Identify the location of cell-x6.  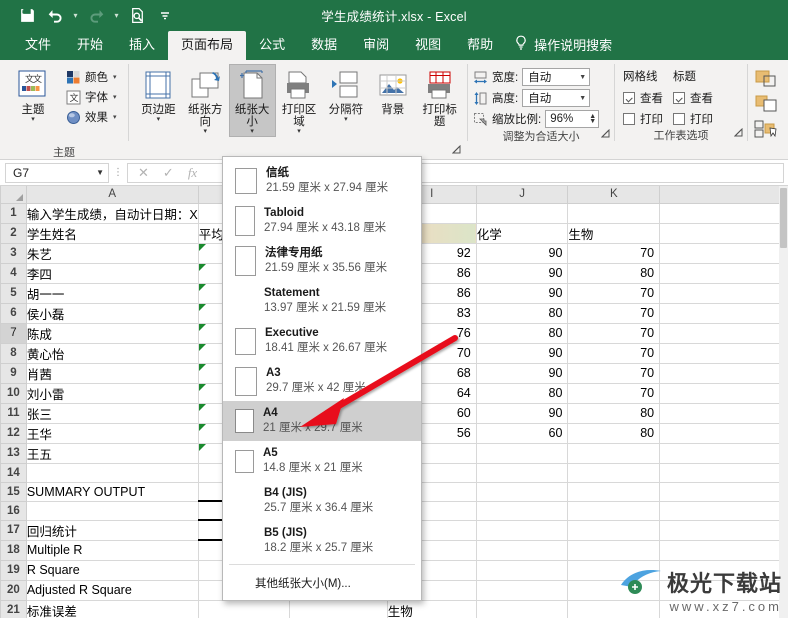
(723, 313).